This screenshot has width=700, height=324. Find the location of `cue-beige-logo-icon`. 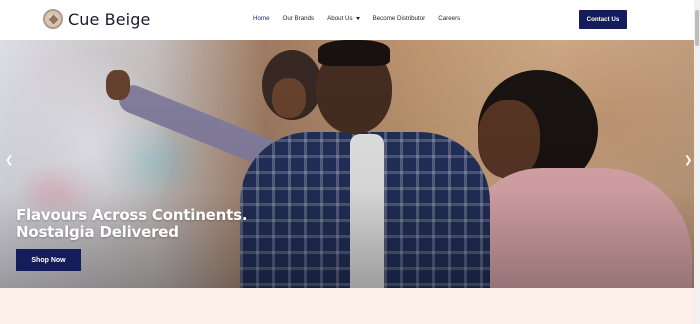

cue-beige-logo-icon is located at coordinates (53, 19).